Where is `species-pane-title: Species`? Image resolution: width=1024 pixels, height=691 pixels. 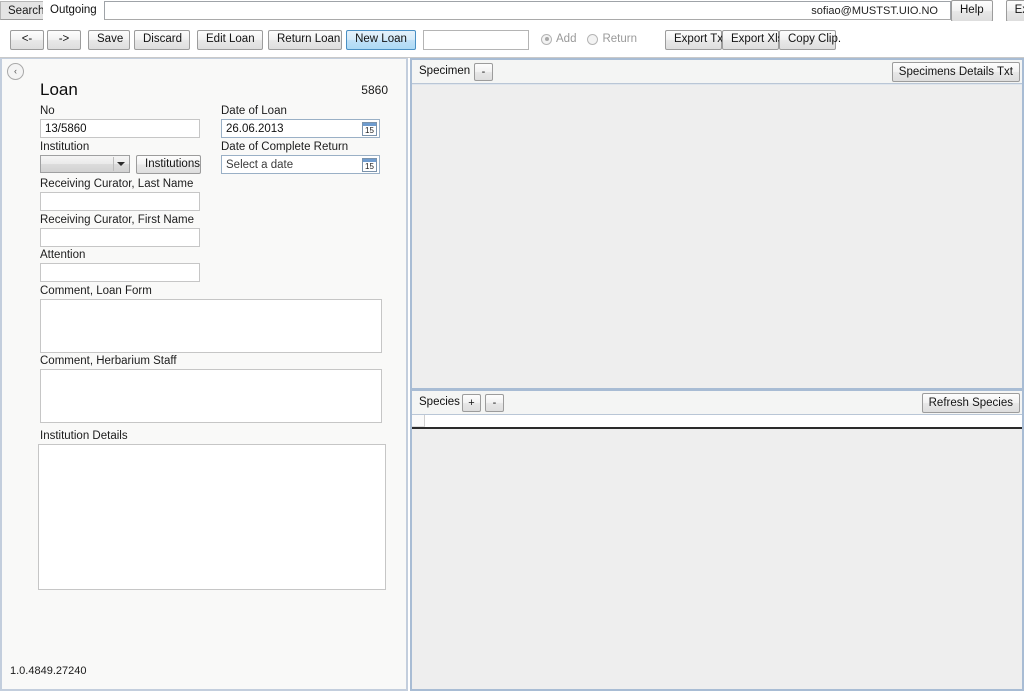
species-pane-title: Species is located at coordinates (439, 402).